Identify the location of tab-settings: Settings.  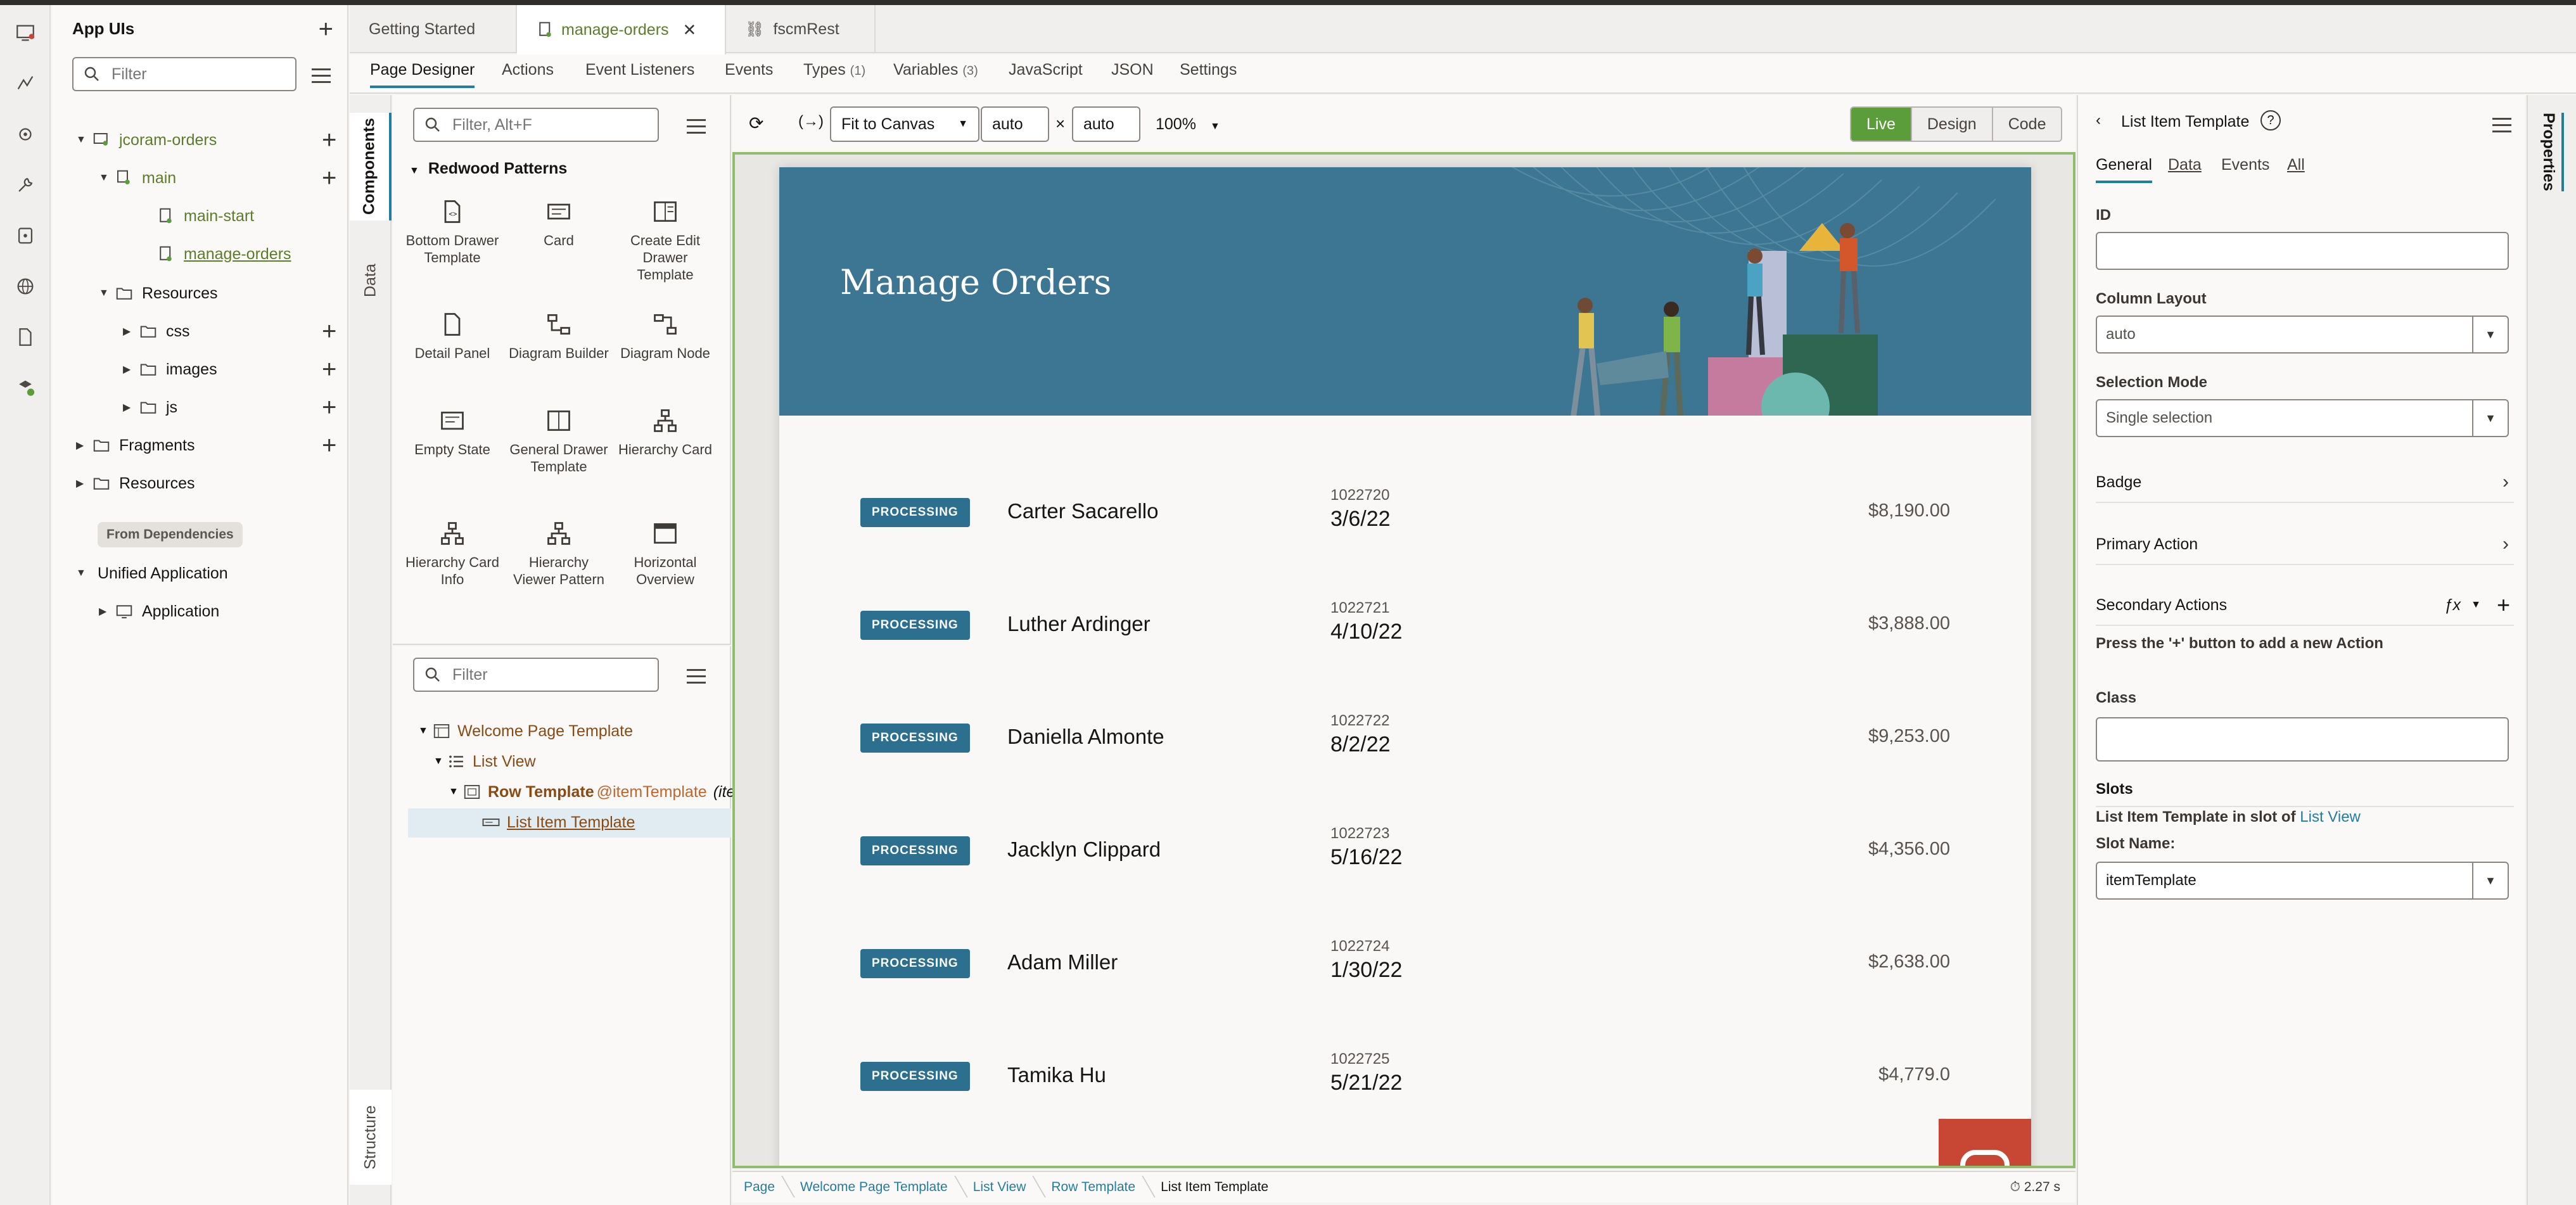
(1209, 73).